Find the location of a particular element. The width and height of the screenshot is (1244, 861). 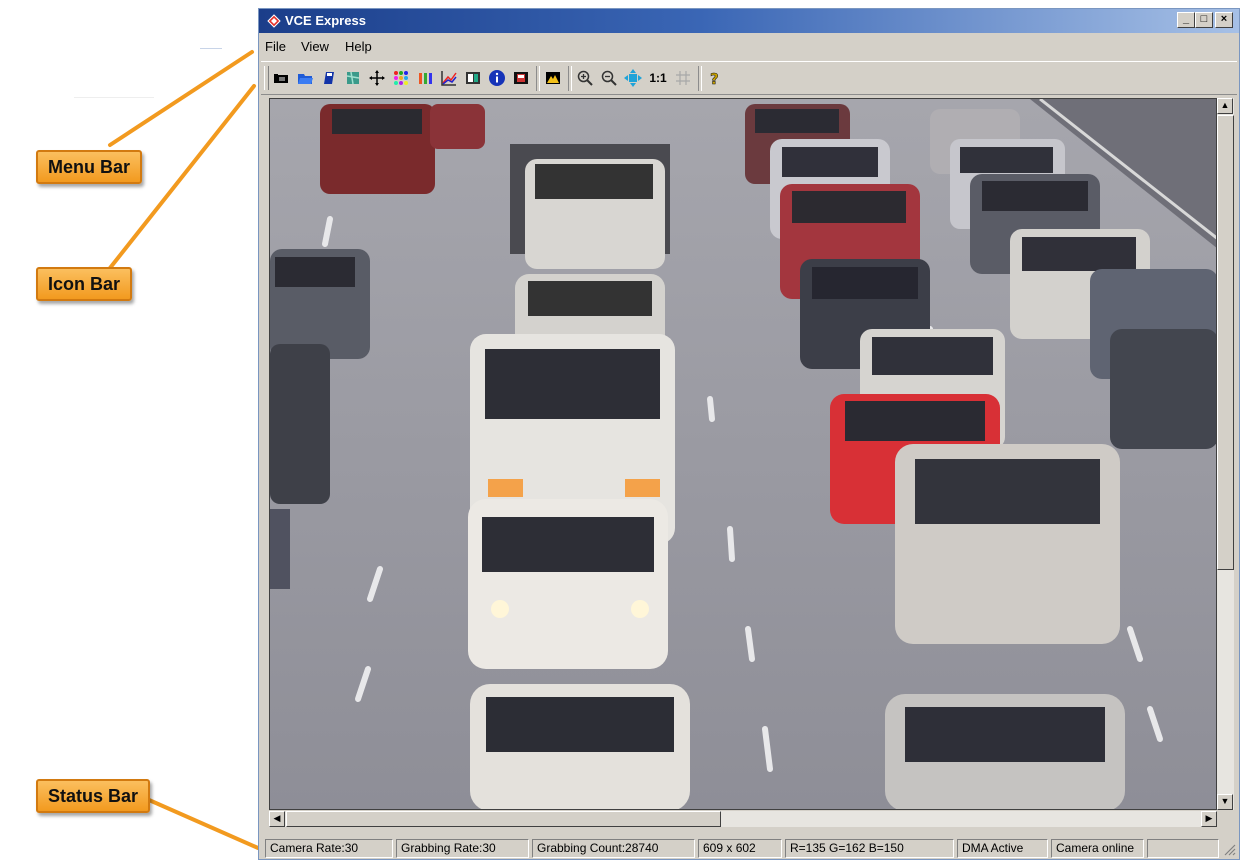

save-icon is located at coordinates (329, 78).